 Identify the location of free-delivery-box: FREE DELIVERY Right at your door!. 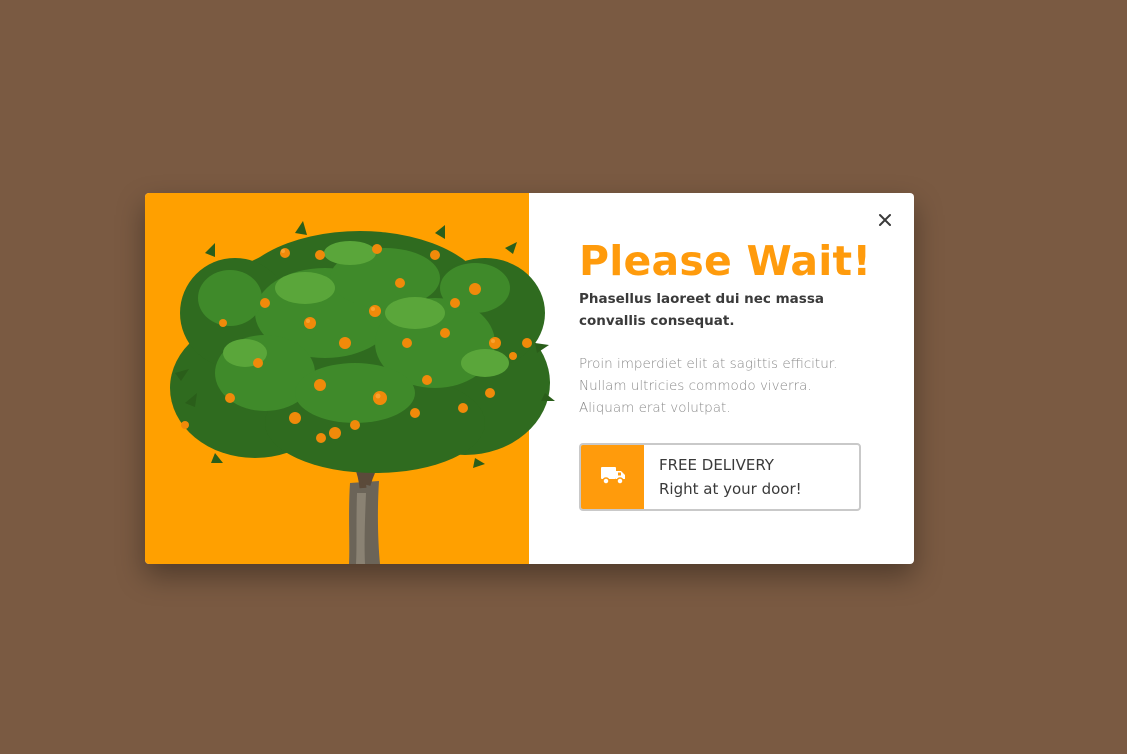
(720, 477).